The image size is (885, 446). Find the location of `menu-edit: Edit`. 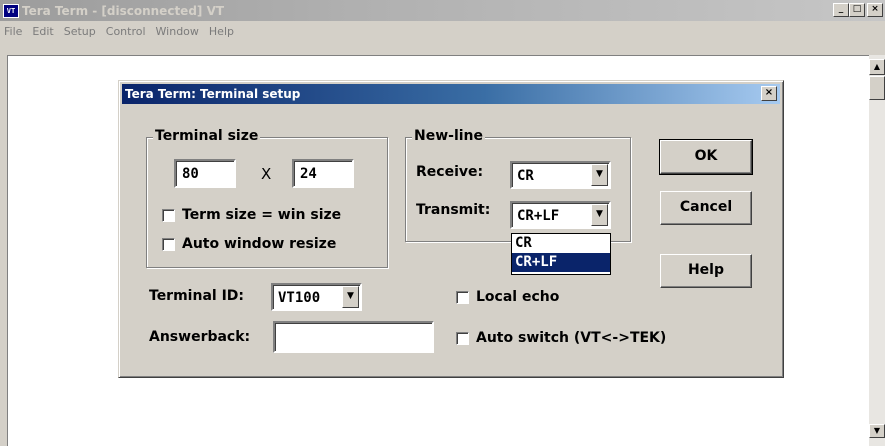

menu-edit: Edit is located at coordinates (42, 31).